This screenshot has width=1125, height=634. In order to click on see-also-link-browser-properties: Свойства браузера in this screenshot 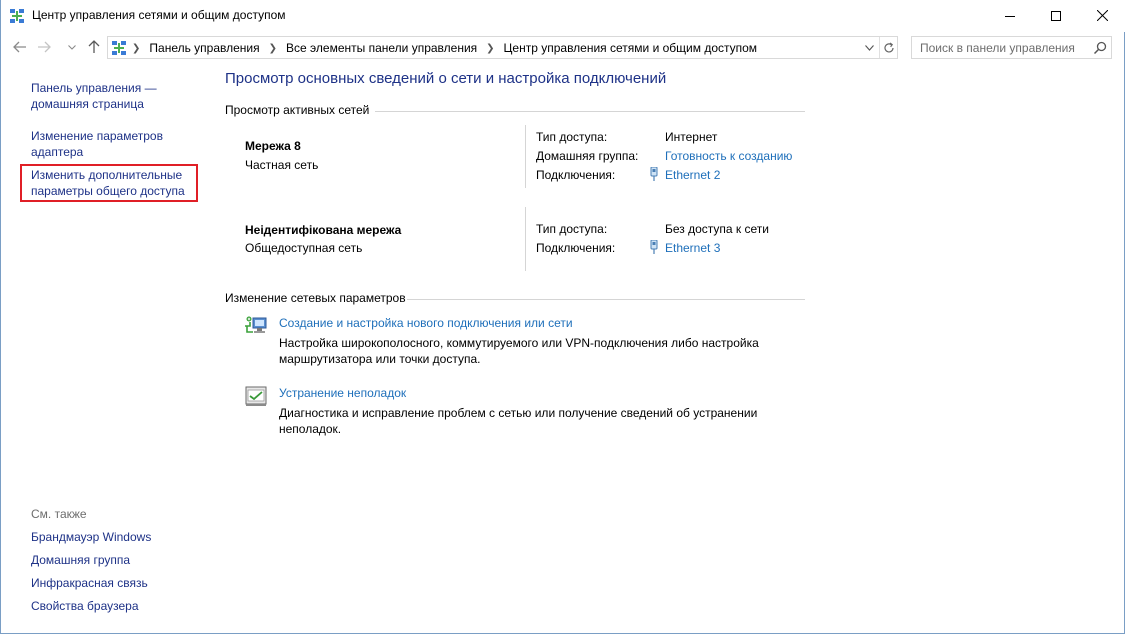, I will do `click(85, 606)`.